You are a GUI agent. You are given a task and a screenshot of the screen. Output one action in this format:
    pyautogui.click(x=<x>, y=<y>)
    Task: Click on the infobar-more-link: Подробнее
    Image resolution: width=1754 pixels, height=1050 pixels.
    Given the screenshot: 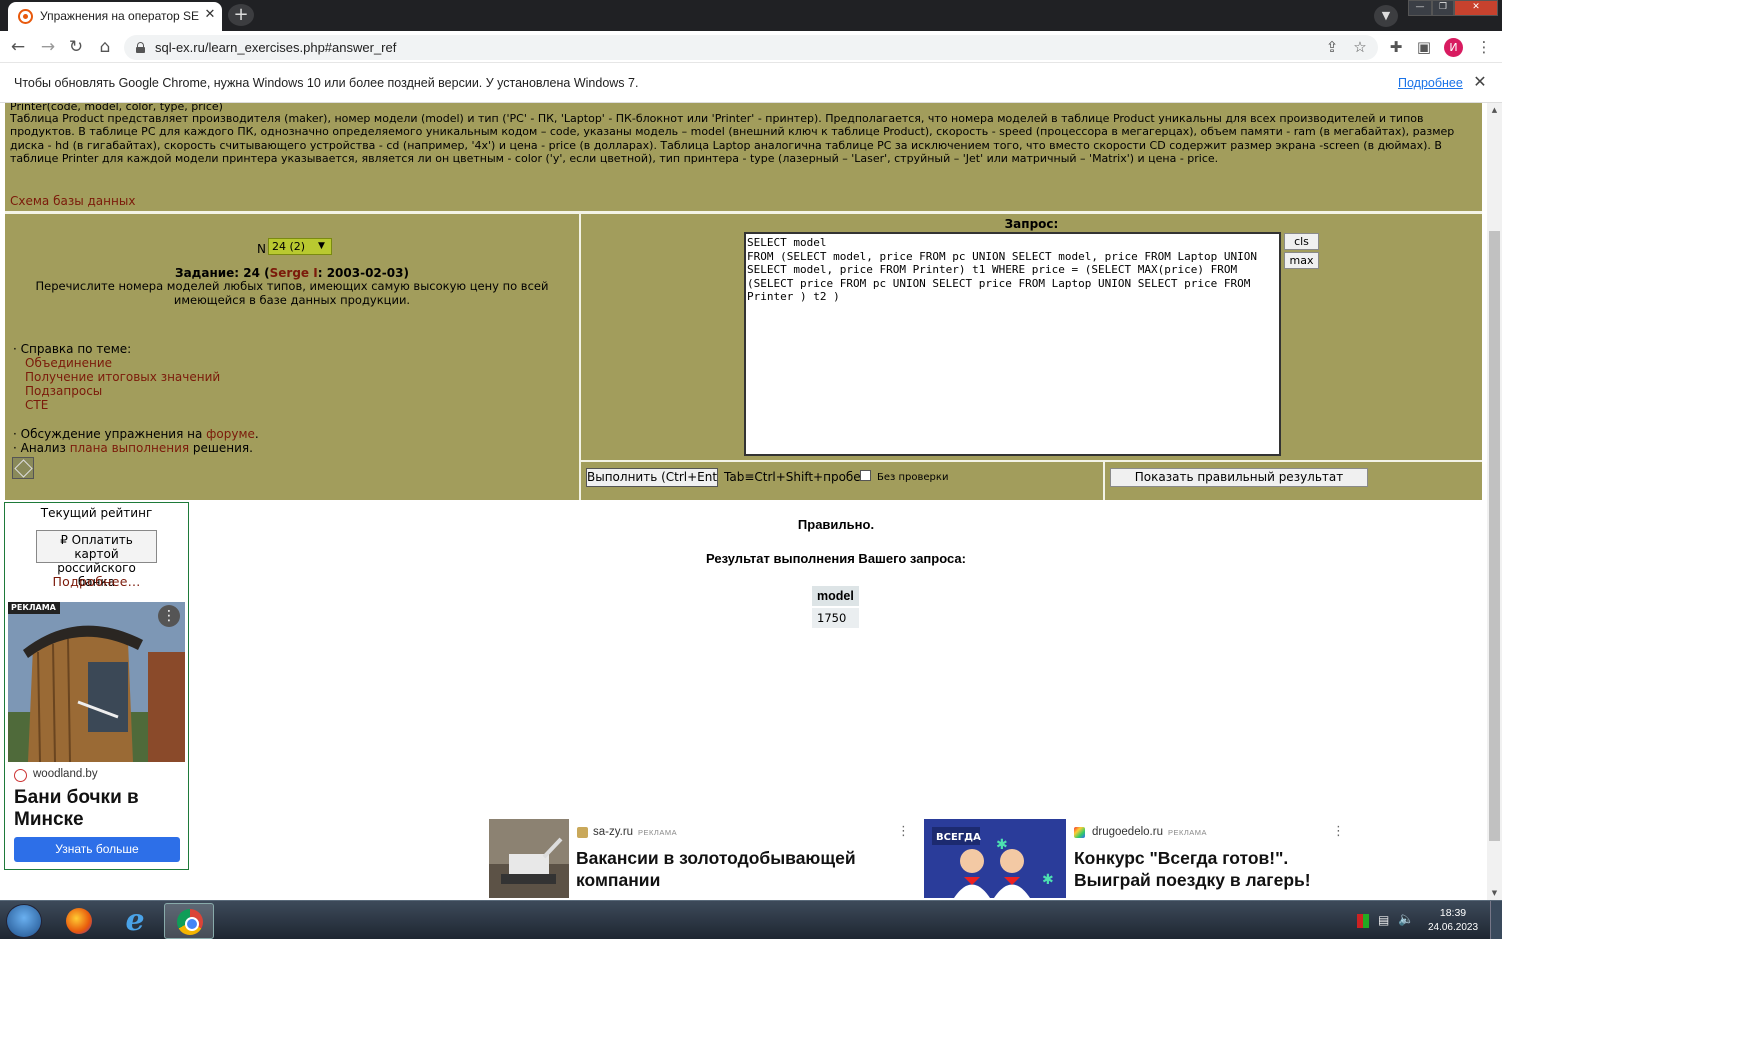 What is the action you would take?
    pyautogui.click(x=1430, y=83)
    